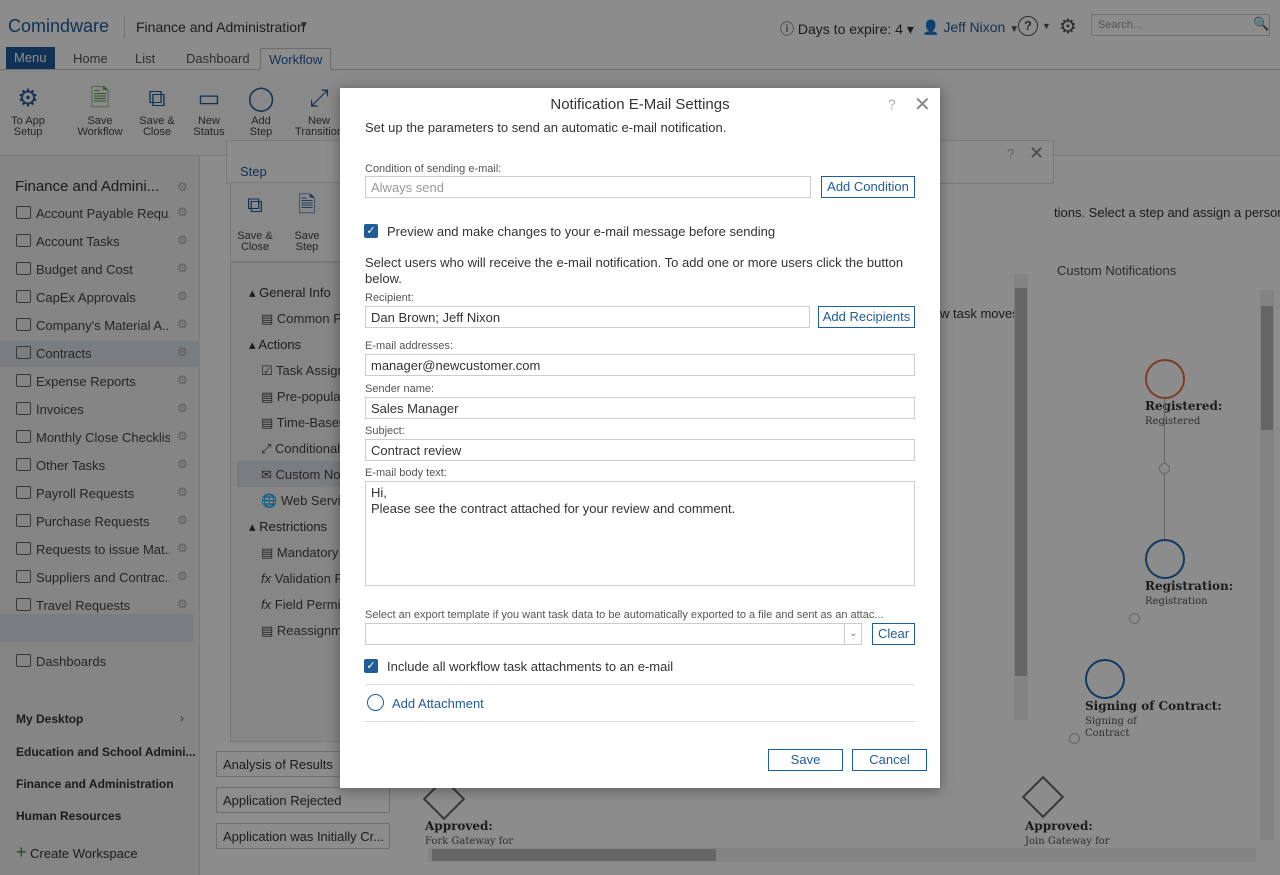 This screenshot has height=875, width=1280. I want to click on condition-label: Condition of sending e-mail:, so click(433, 169).